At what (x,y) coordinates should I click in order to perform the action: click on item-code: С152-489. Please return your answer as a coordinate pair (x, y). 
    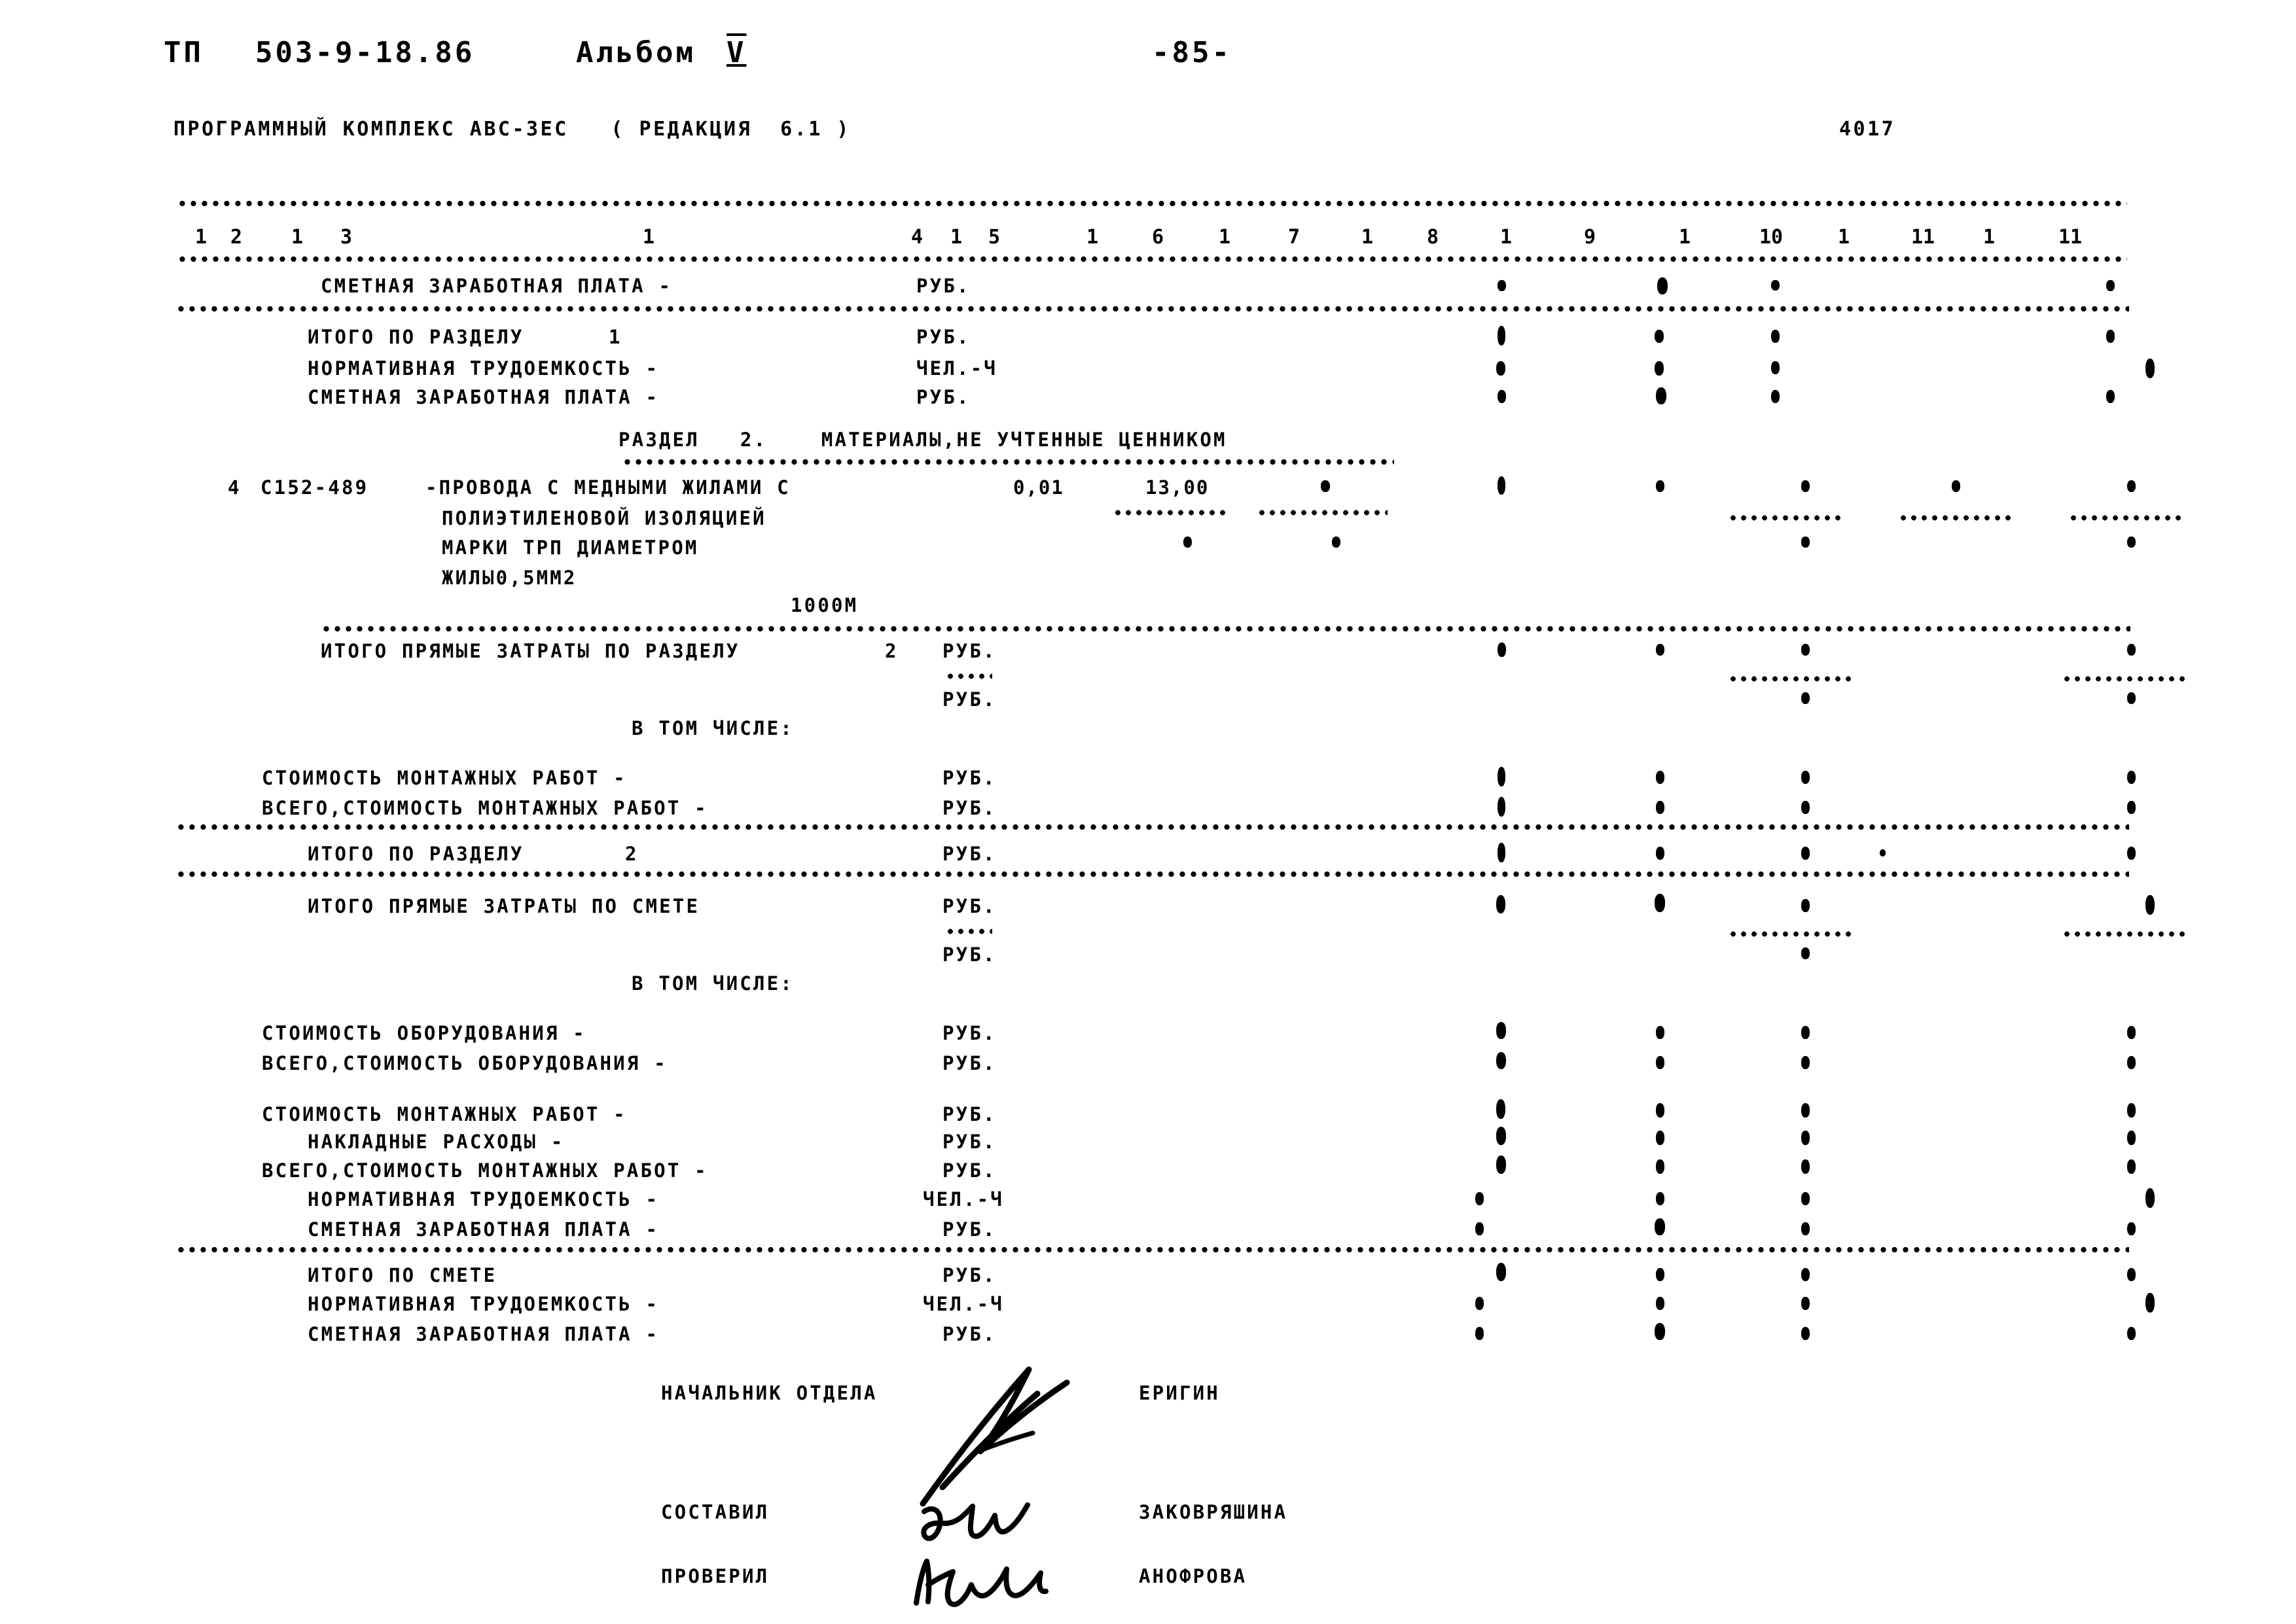
    Looking at the image, I should click on (314, 487).